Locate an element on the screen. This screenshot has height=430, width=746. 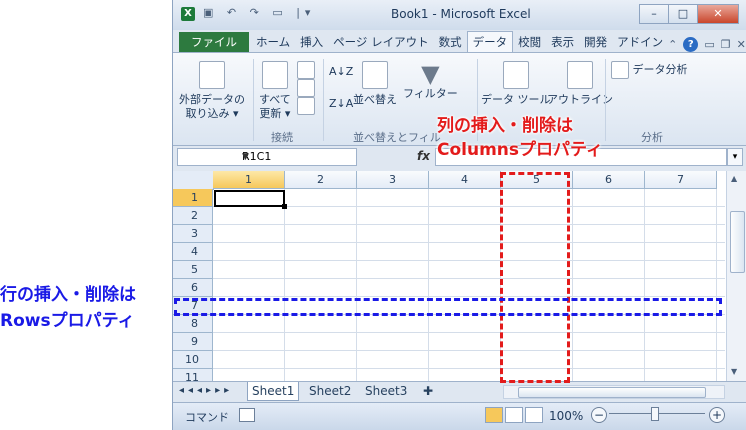
sort-button: 並べ替え is located at coordinates (375, 84).